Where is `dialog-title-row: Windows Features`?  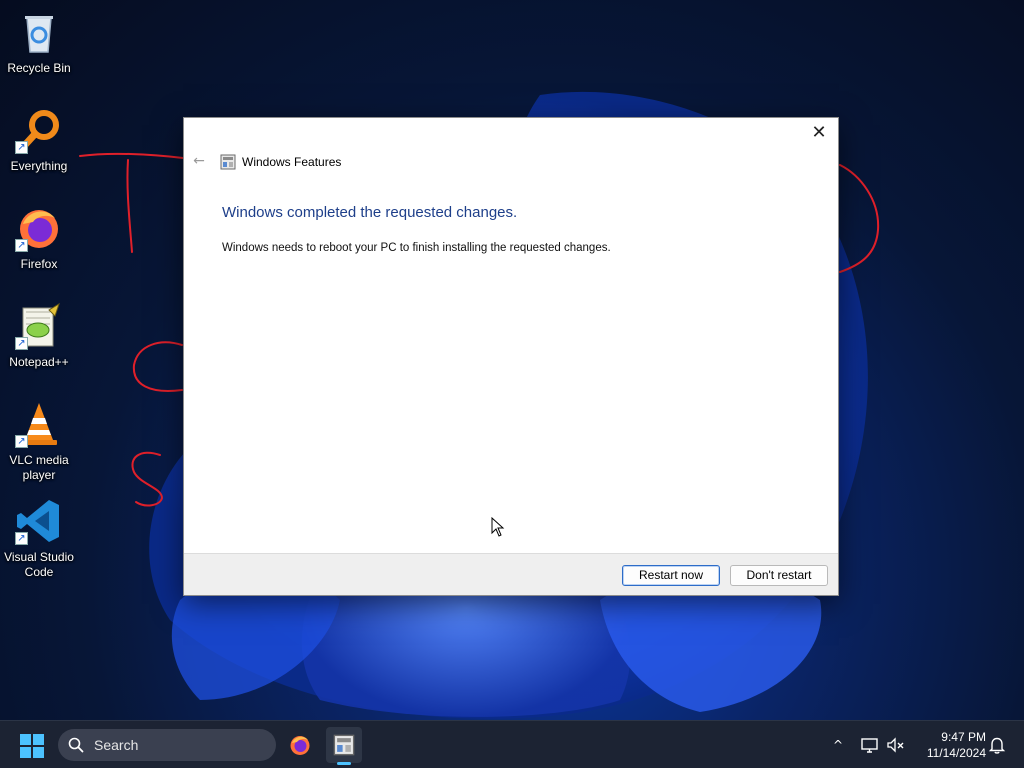 dialog-title-row: Windows Features is located at coordinates (280, 162).